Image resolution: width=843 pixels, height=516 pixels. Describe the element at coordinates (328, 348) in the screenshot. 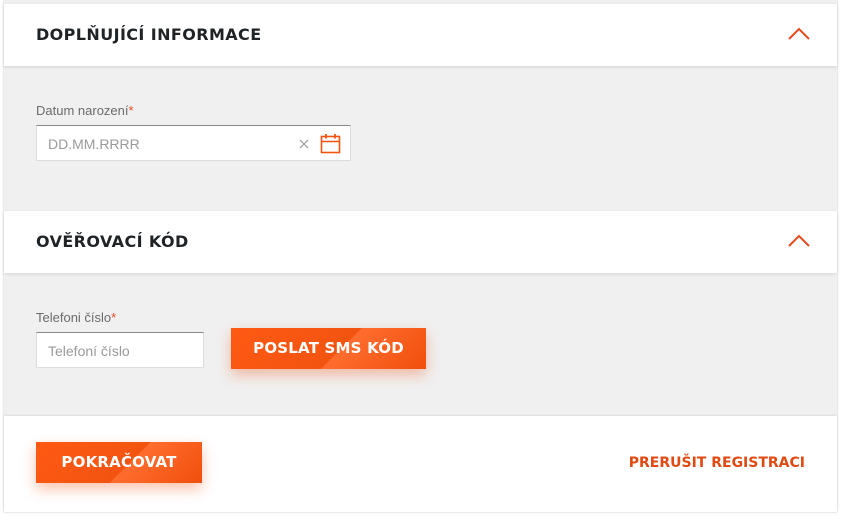

I see `send-sms-code-button: POSLAT SMS KÓD` at that location.